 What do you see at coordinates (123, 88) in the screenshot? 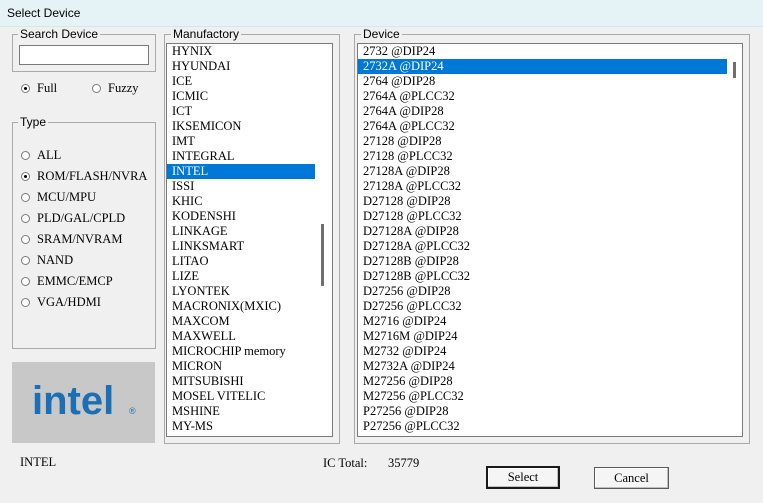
I see `search-mode-fuzzy-label: Fuzzy` at bounding box center [123, 88].